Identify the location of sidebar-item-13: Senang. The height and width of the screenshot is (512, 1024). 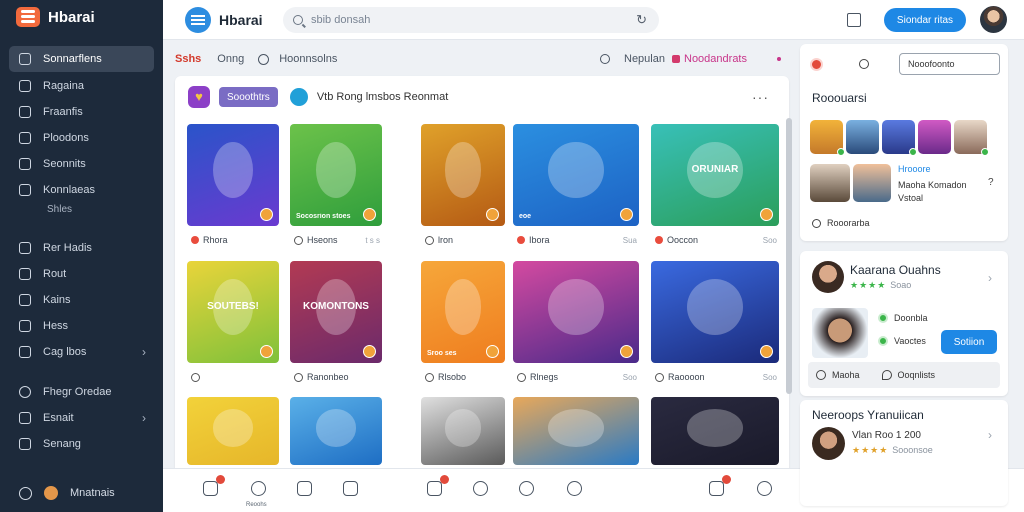
(81, 444).